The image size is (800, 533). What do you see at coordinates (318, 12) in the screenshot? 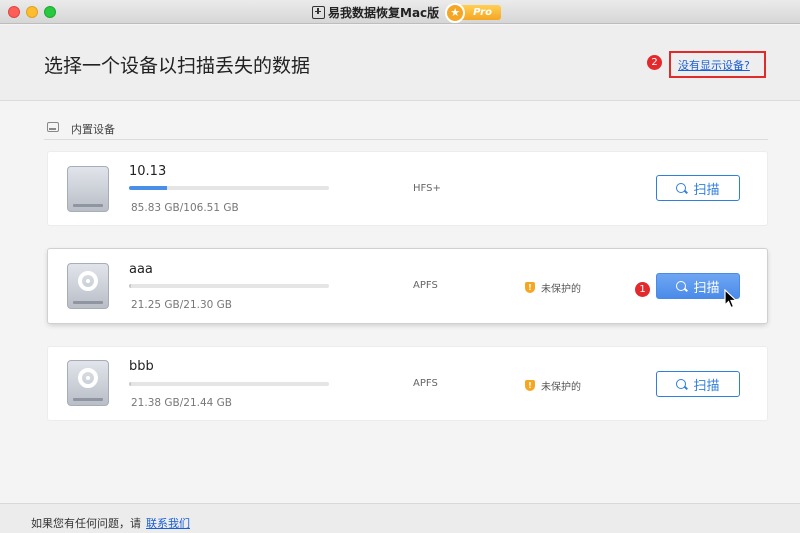
I see `app-icon` at bounding box center [318, 12].